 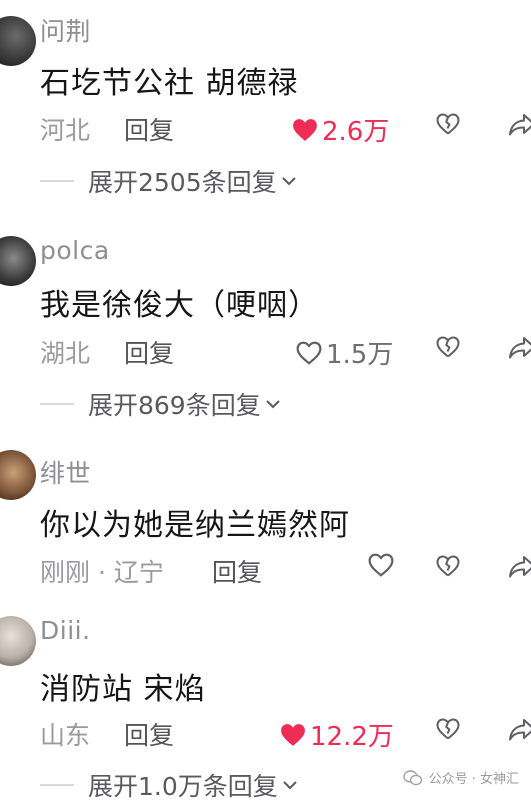 I want to click on expand-replies: 展开2505条回复, so click(x=168, y=181).